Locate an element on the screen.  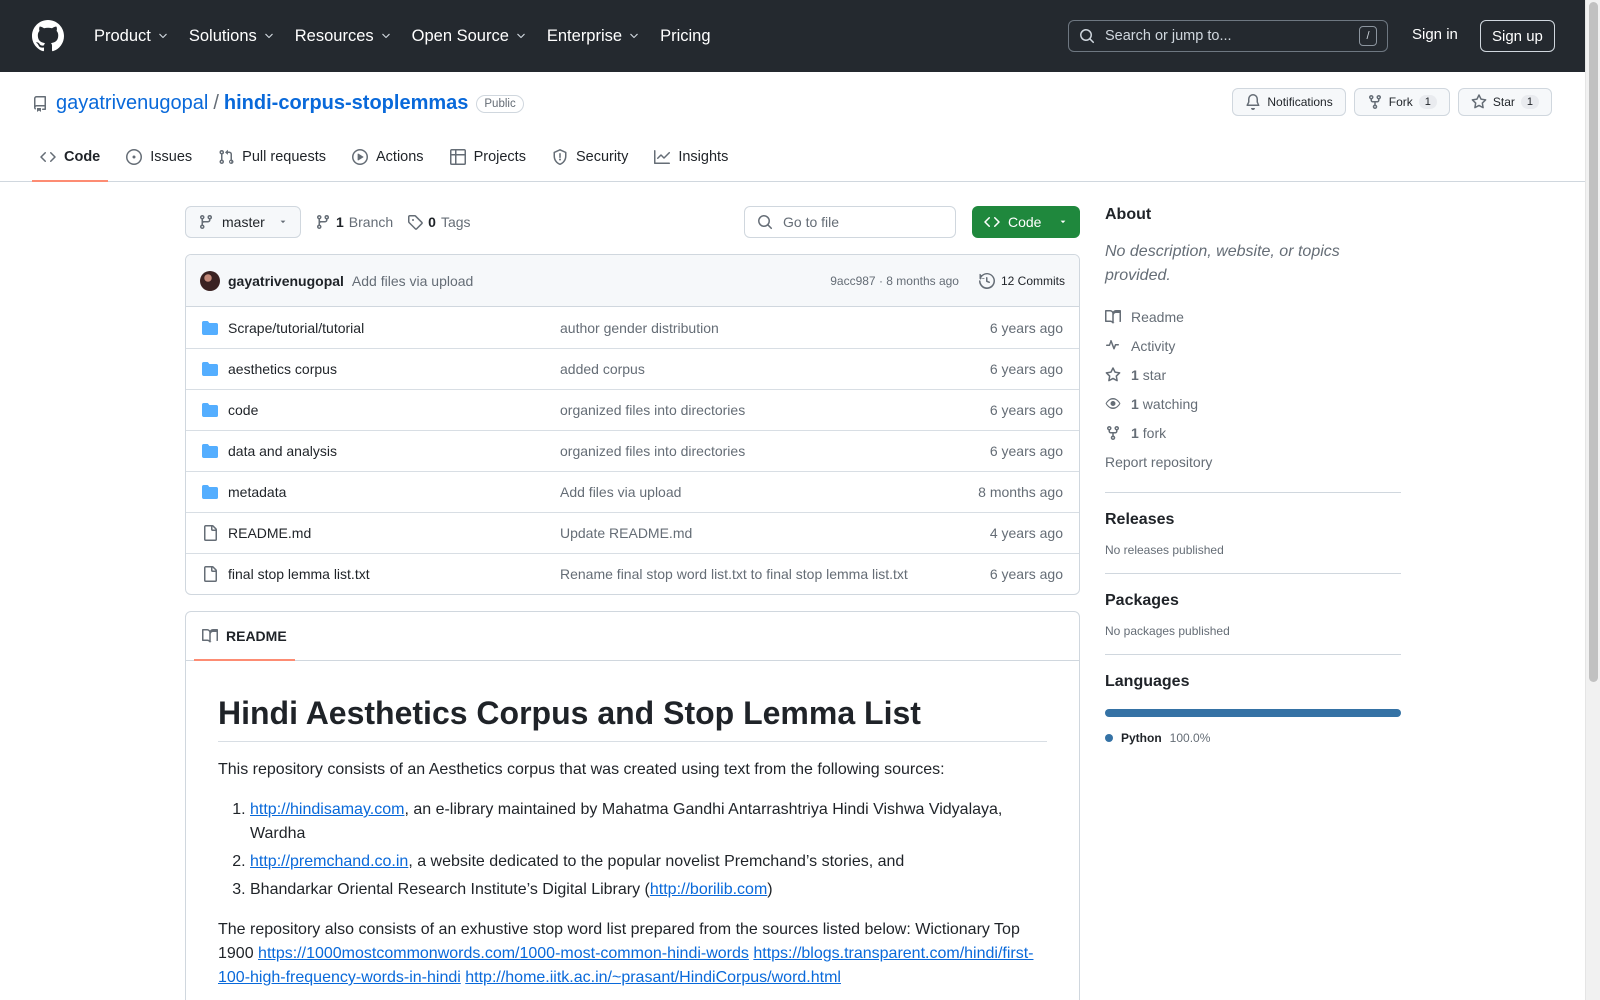
activity-link: Activity is located at coordinates (1253, 345).